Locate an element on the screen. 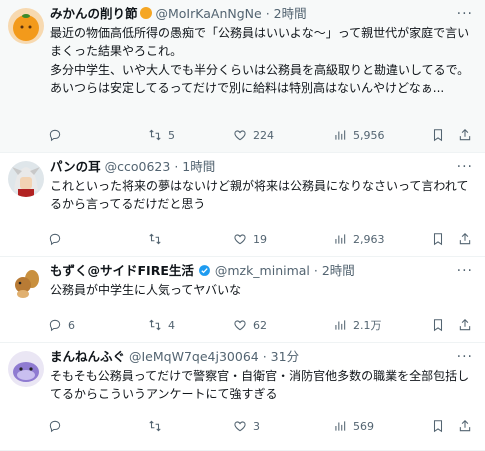 This screenshot has height=451, width=485. reply-button: 6 is located at coordinates (61, 325).